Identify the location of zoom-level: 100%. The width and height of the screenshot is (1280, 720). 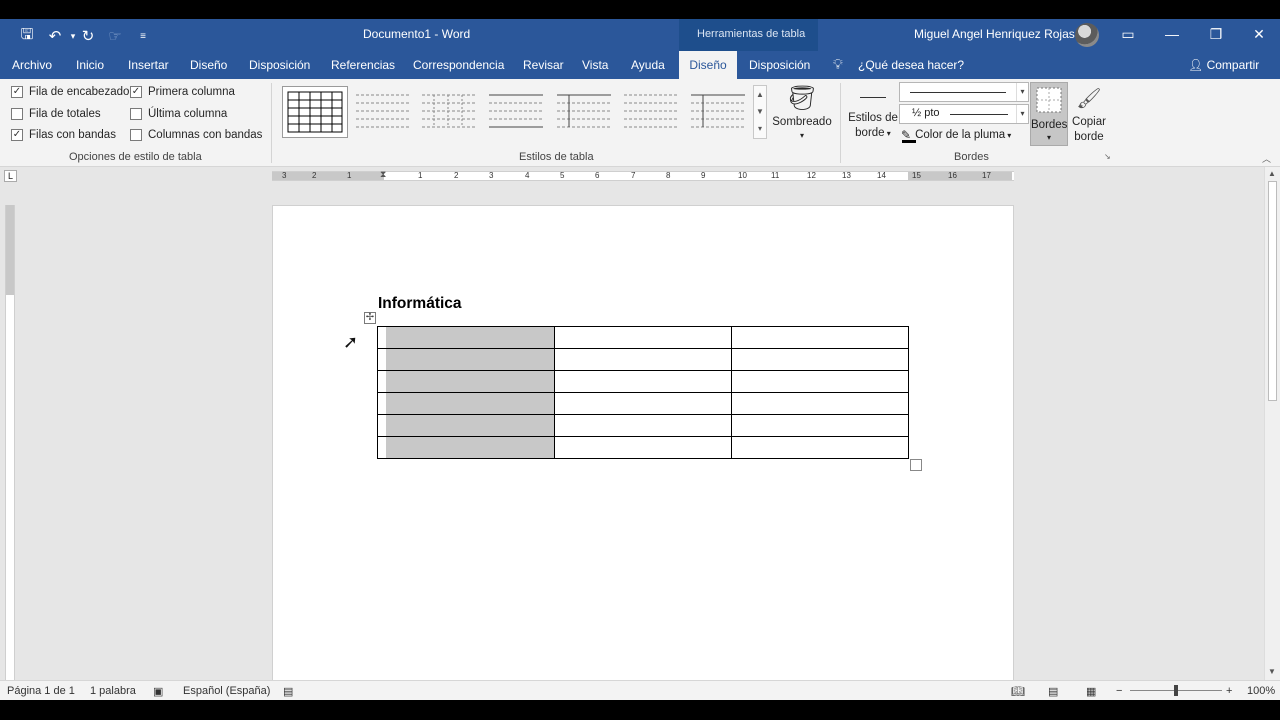
(1261, 691).